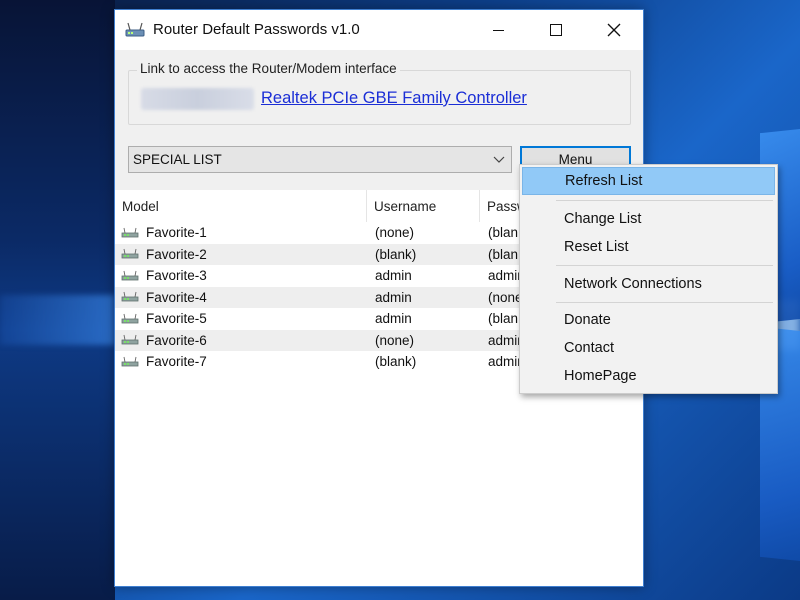 The image size is (800, 600). Describe the element at coordinates (648, 247) in the screenshot. I see `menu-item-reset-list: Reset List` at that location.